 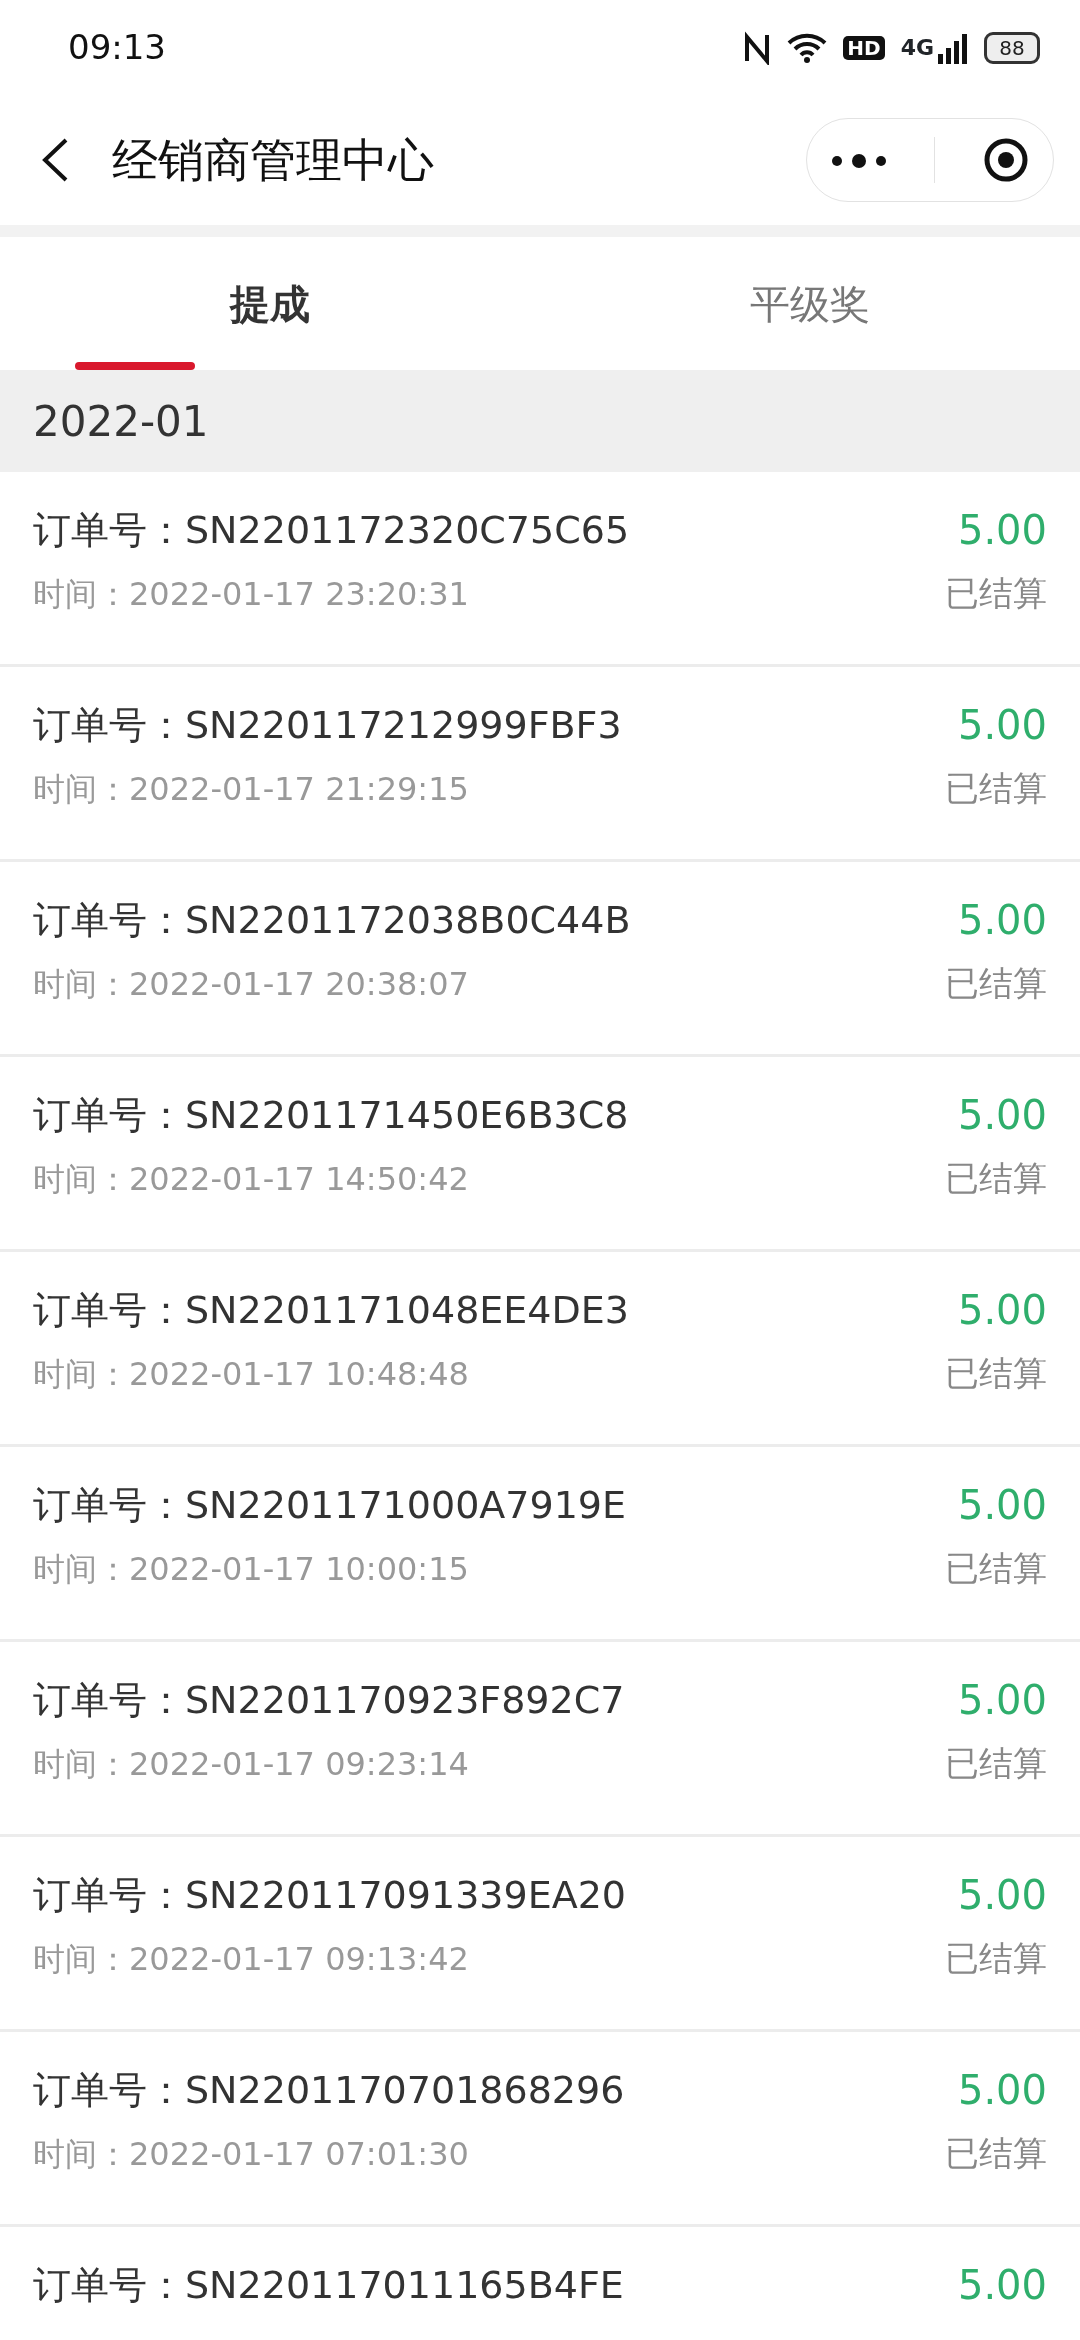 I want to click on order-time: 时间：2022-01-17 20:38:07, so click(x=251, y=984).